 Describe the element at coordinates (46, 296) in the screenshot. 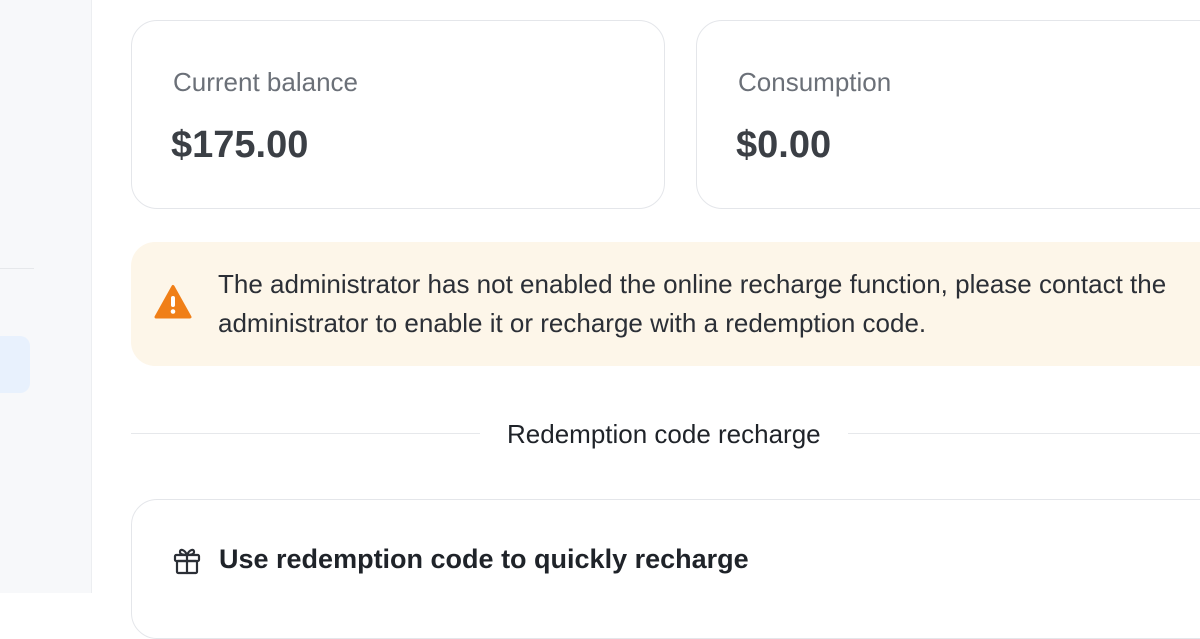

I see `sidebar` at that location.